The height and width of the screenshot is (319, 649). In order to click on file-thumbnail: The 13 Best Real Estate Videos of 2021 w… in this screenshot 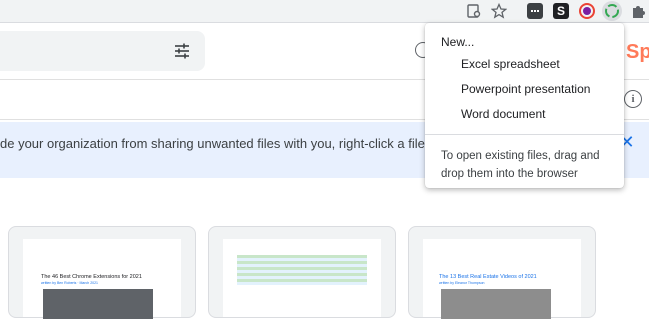, I will do `click(502, 279)`.